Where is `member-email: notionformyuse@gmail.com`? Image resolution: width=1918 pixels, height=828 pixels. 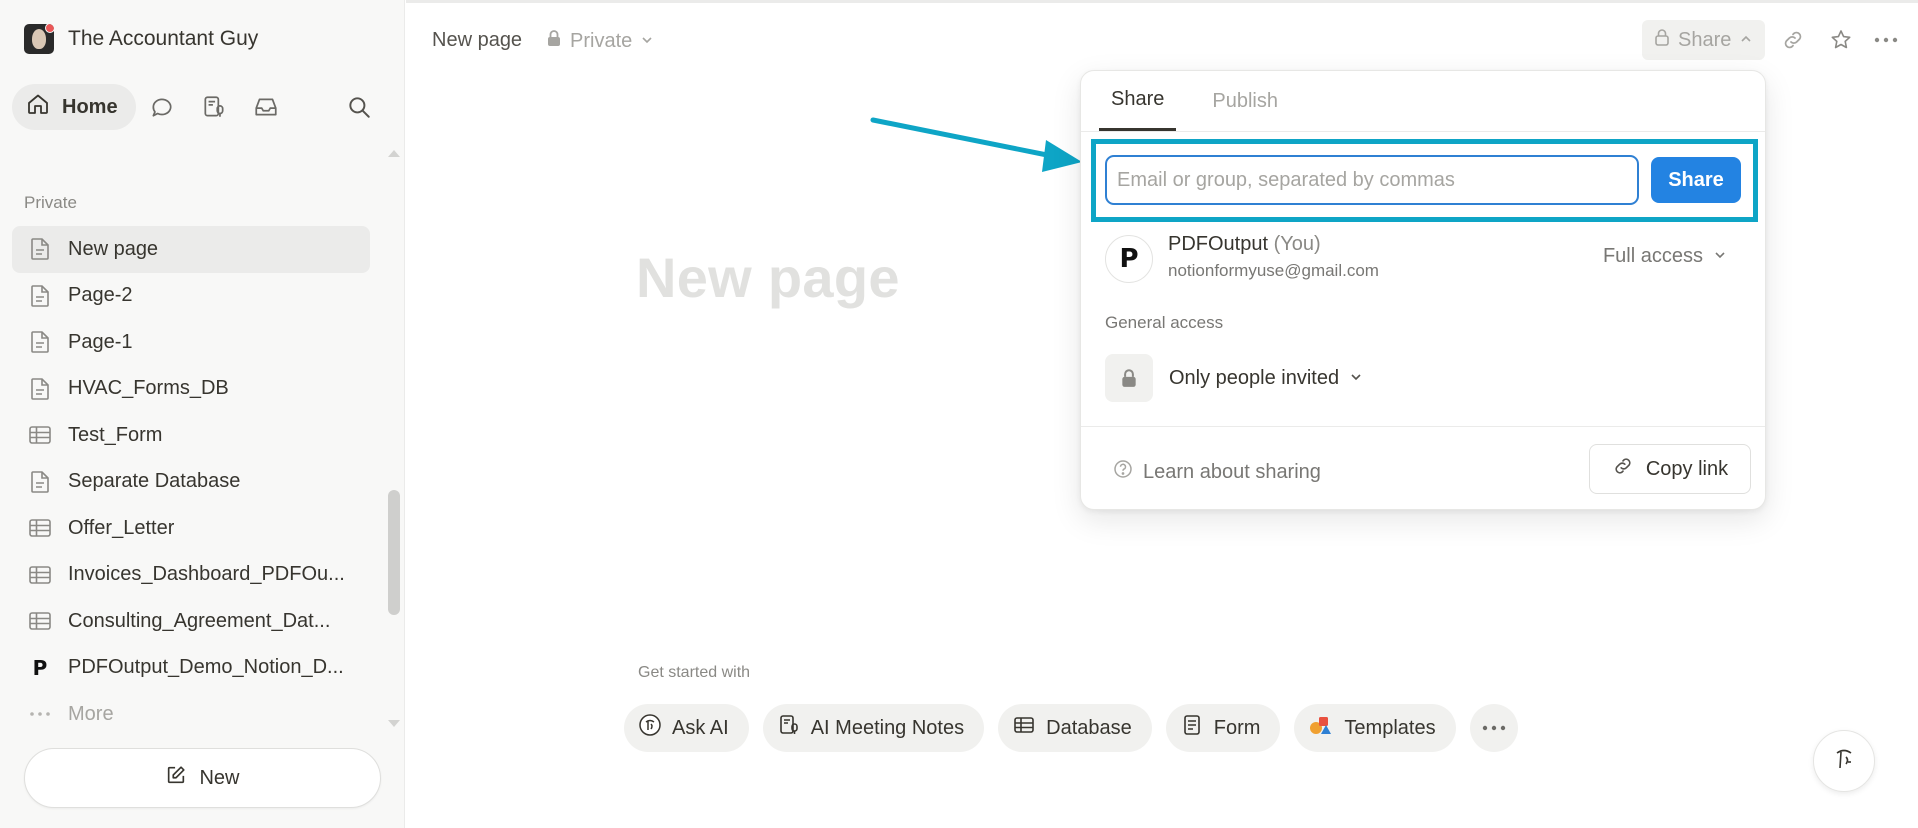 member-email: notionformyuse@gmail.com is located at coordinates (1273, 270).